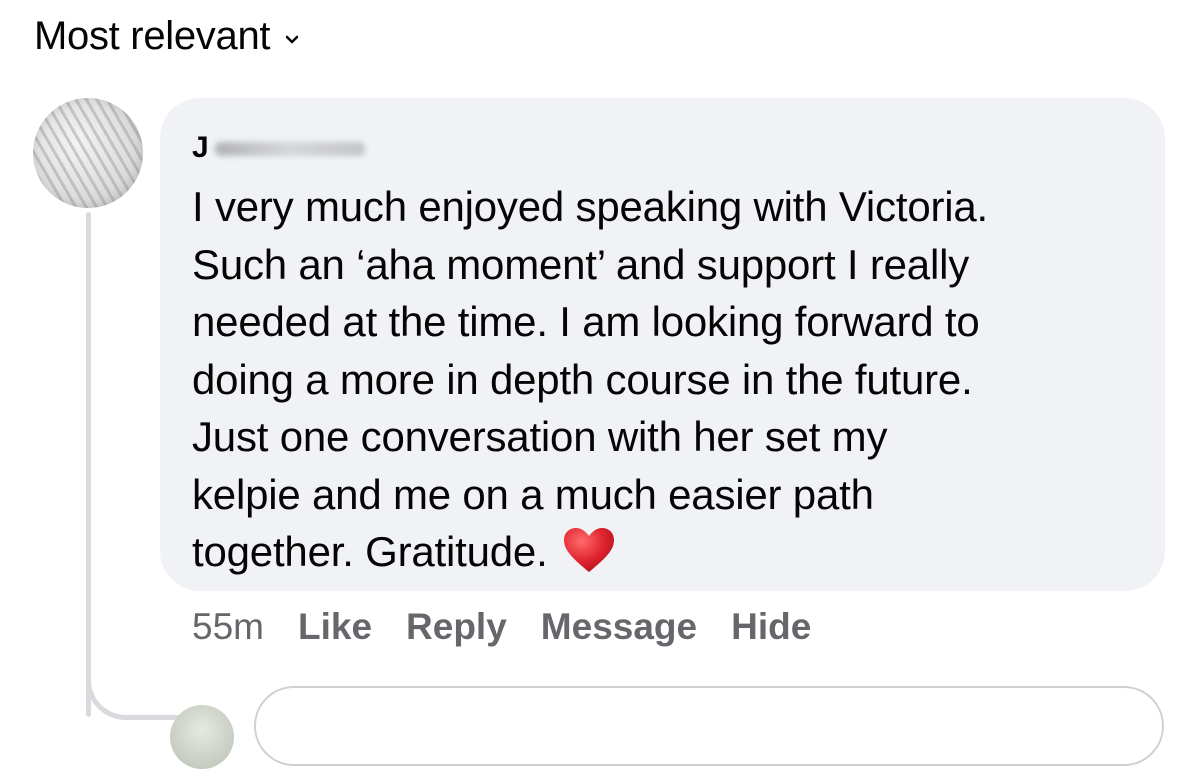 The image size is (1200, 769). What do you see at coordinates (228, 627) in the screenshot?
I see `comment-timestamp: 55m` at bounding box center [228, 627].